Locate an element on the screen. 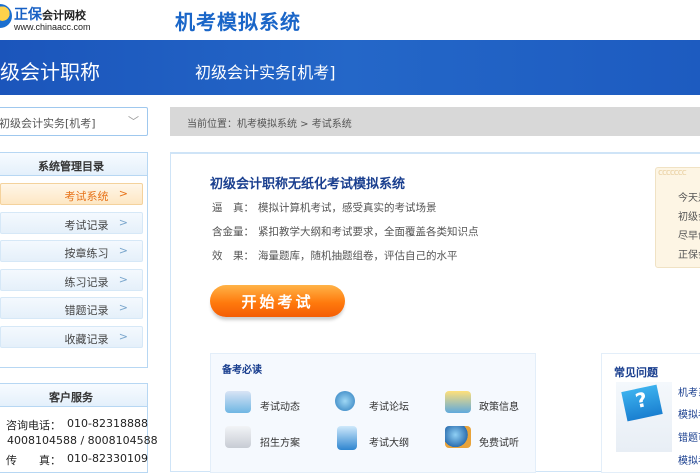 This screenshot has width=700, height=473. link-enrollment-plan: 招生方案 is located at coordinates (280, 441).